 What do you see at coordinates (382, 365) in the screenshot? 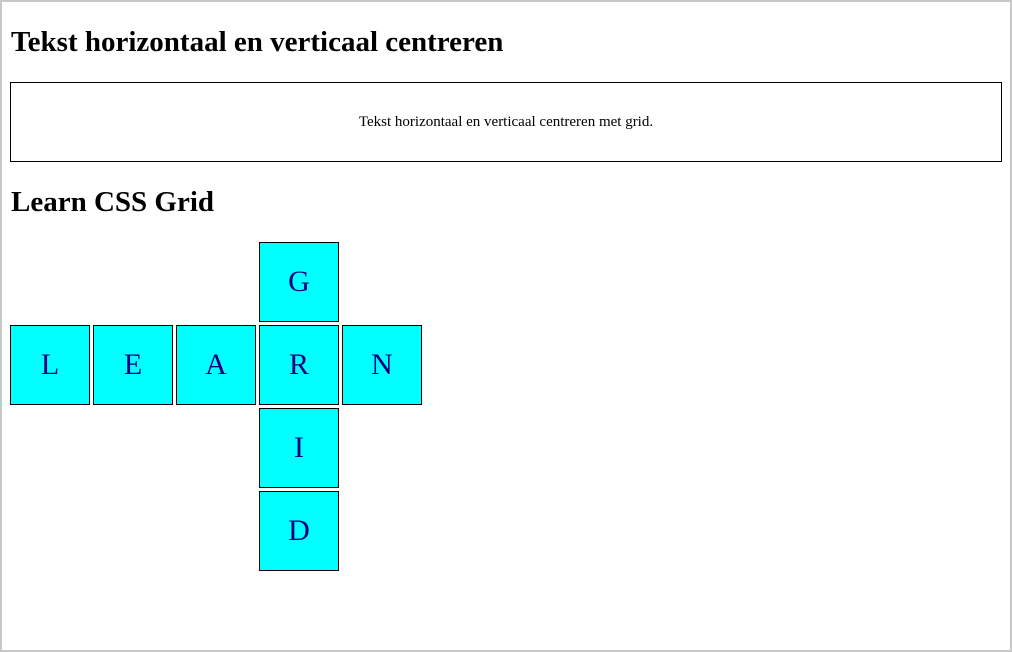
I see `grid-cell-n: N` at bounding box center [382, 365].